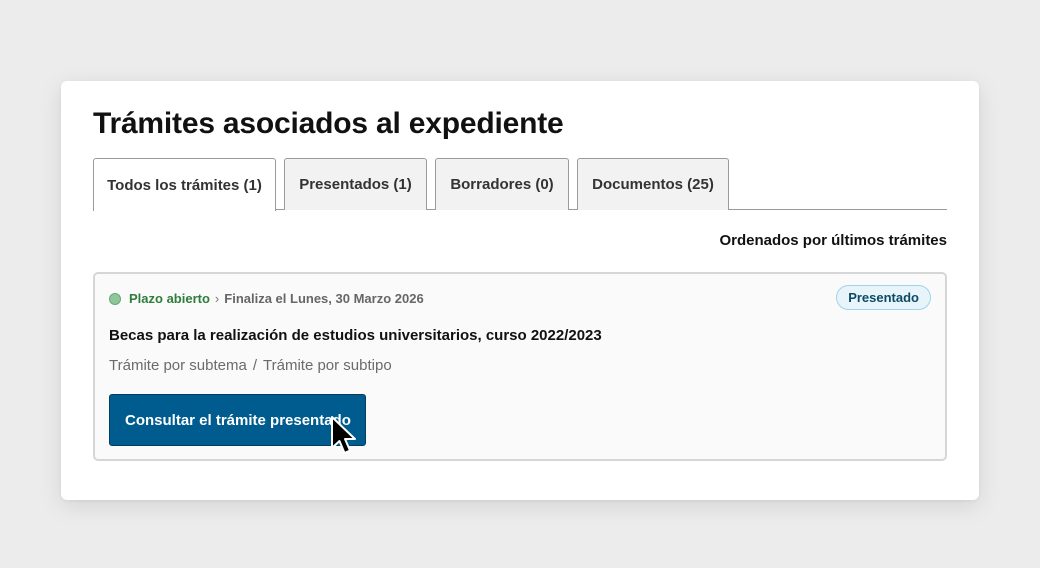 Image resolution: width=1040 pixels, height=568 pixels. Describe the element at coordinates (327, 365) in the screenshot. I see `subtype-label: Trámite por subtipo` at that location.